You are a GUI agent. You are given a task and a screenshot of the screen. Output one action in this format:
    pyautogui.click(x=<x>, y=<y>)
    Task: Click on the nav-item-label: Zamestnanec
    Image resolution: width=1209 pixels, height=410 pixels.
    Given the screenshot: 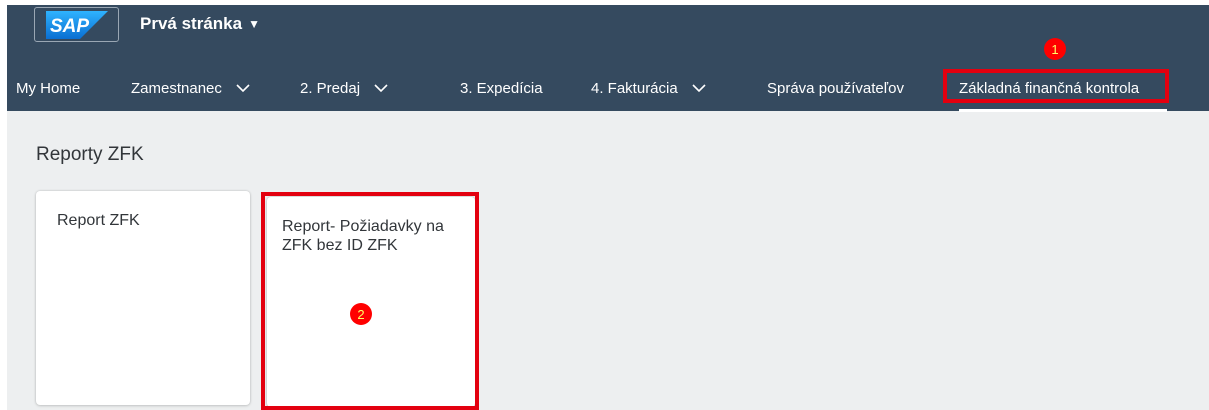 What is the action you would take?
    pyautogui.click(x=176, y=88)
    